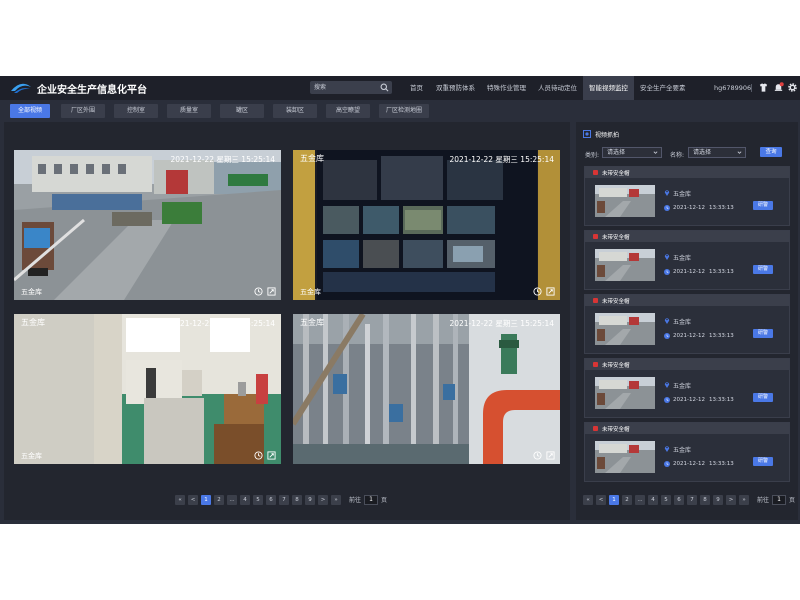  Describe the element at coordinates (763, 87) in the screenshot. I see `shirt-icon` at that location.